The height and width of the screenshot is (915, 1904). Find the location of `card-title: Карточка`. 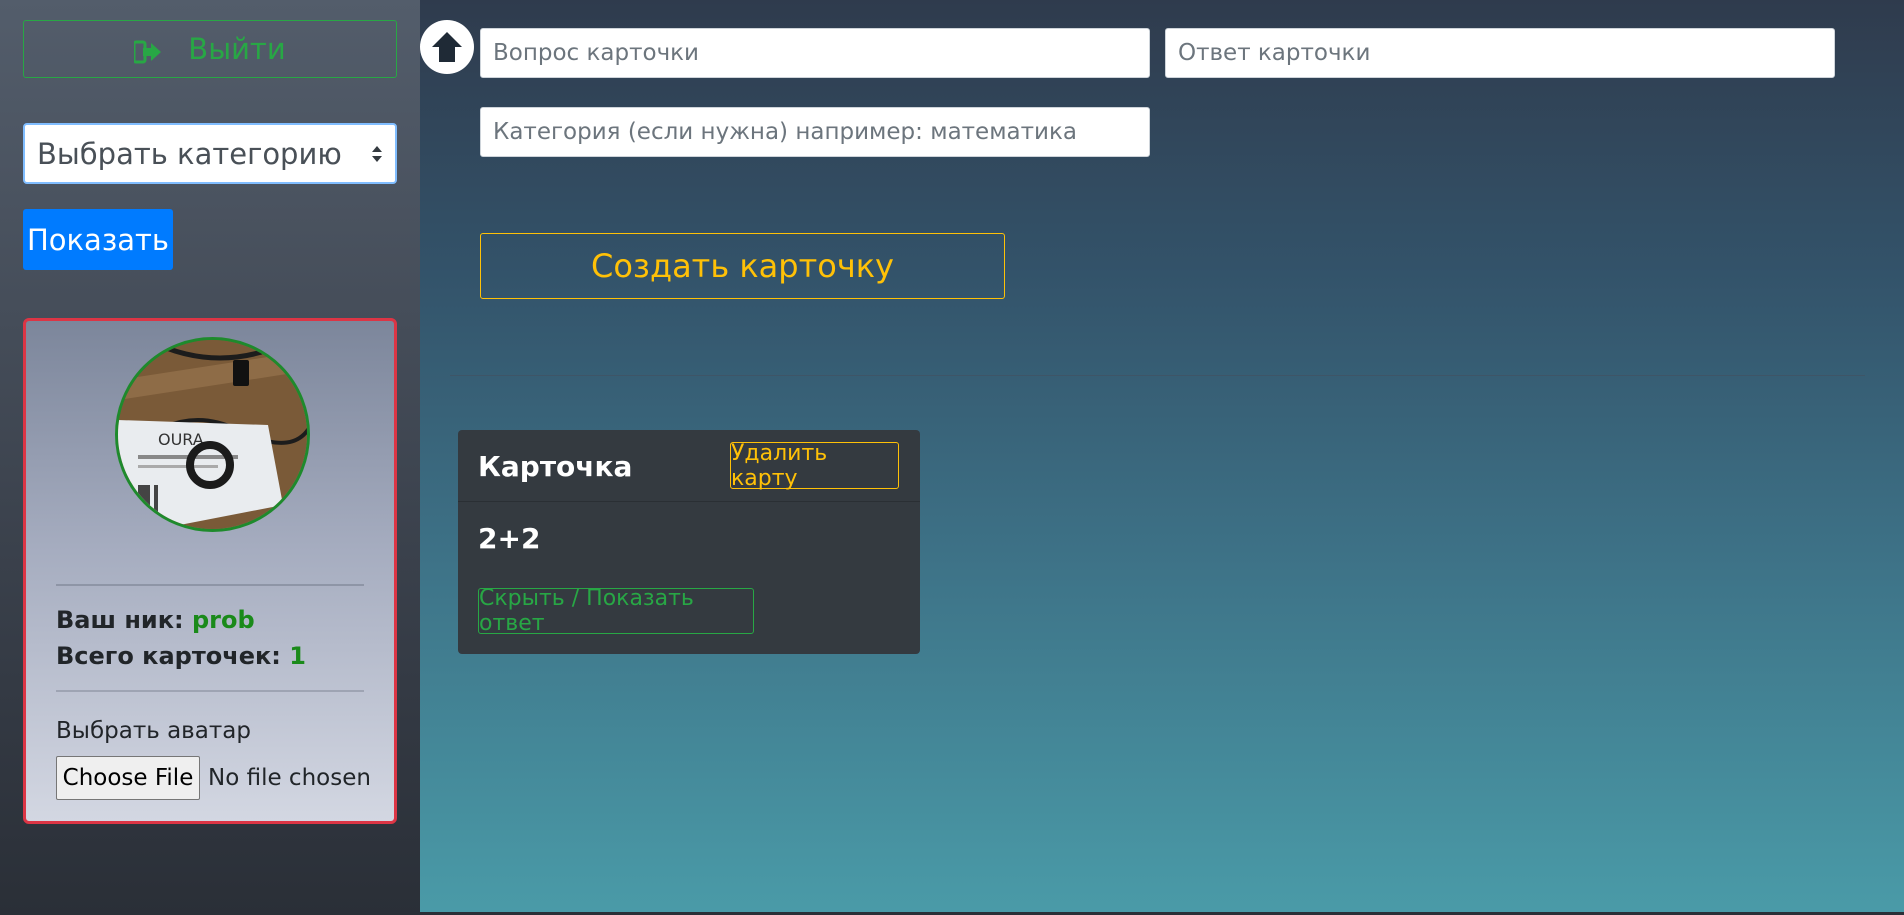

card-title: Карточка is located at coordinates (555, 466).